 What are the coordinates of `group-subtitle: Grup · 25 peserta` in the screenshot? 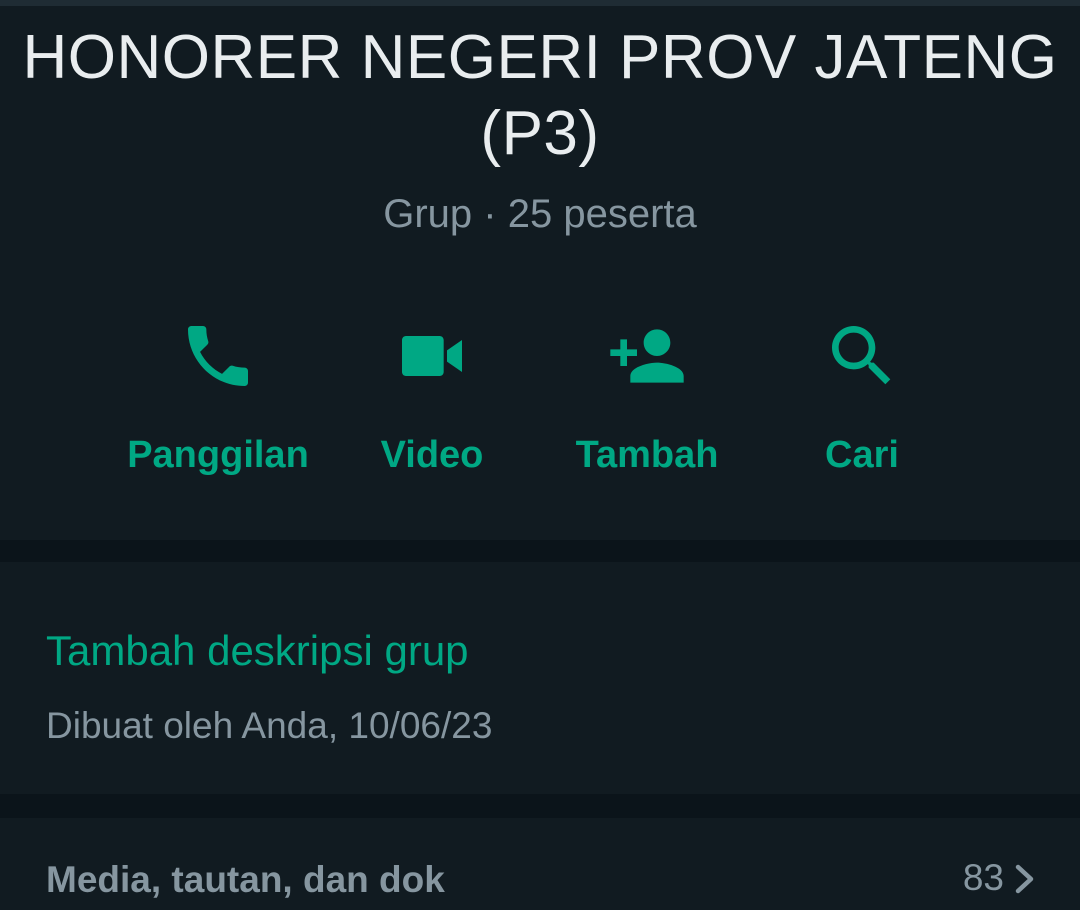 It's located at (540, 214).